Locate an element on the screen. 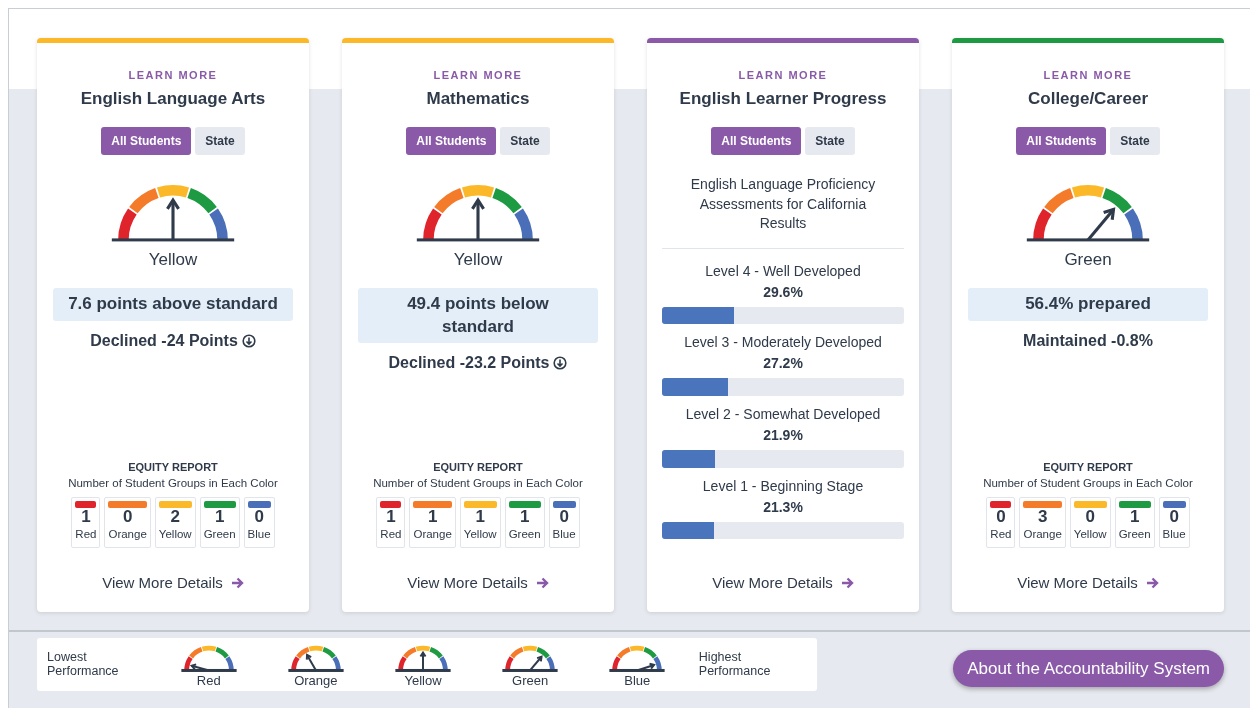  level-label: Level 4 - Well Developed is located at coordinates (783, 271).